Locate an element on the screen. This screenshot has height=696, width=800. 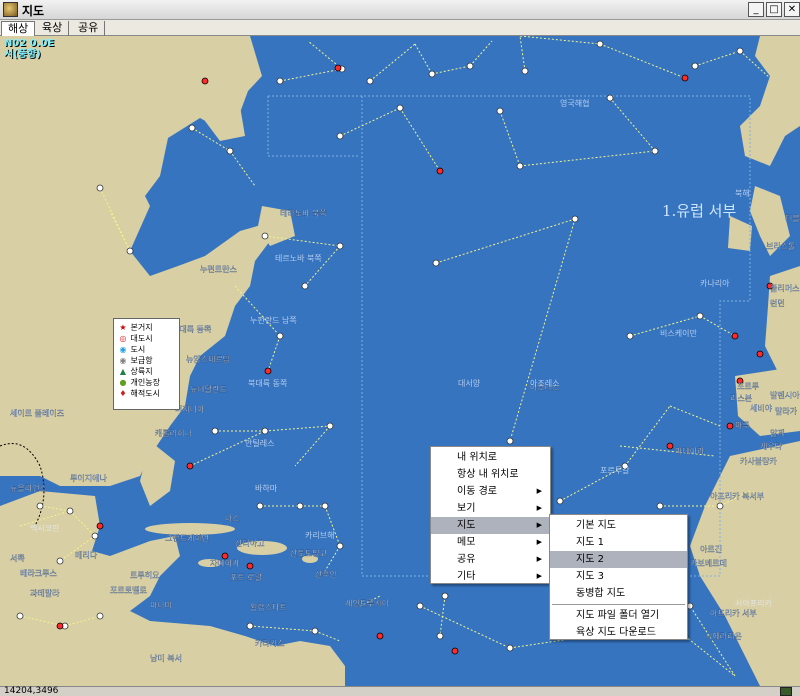
menu-go-my-location: 내 위치로 is located at coordinates (490, 457).